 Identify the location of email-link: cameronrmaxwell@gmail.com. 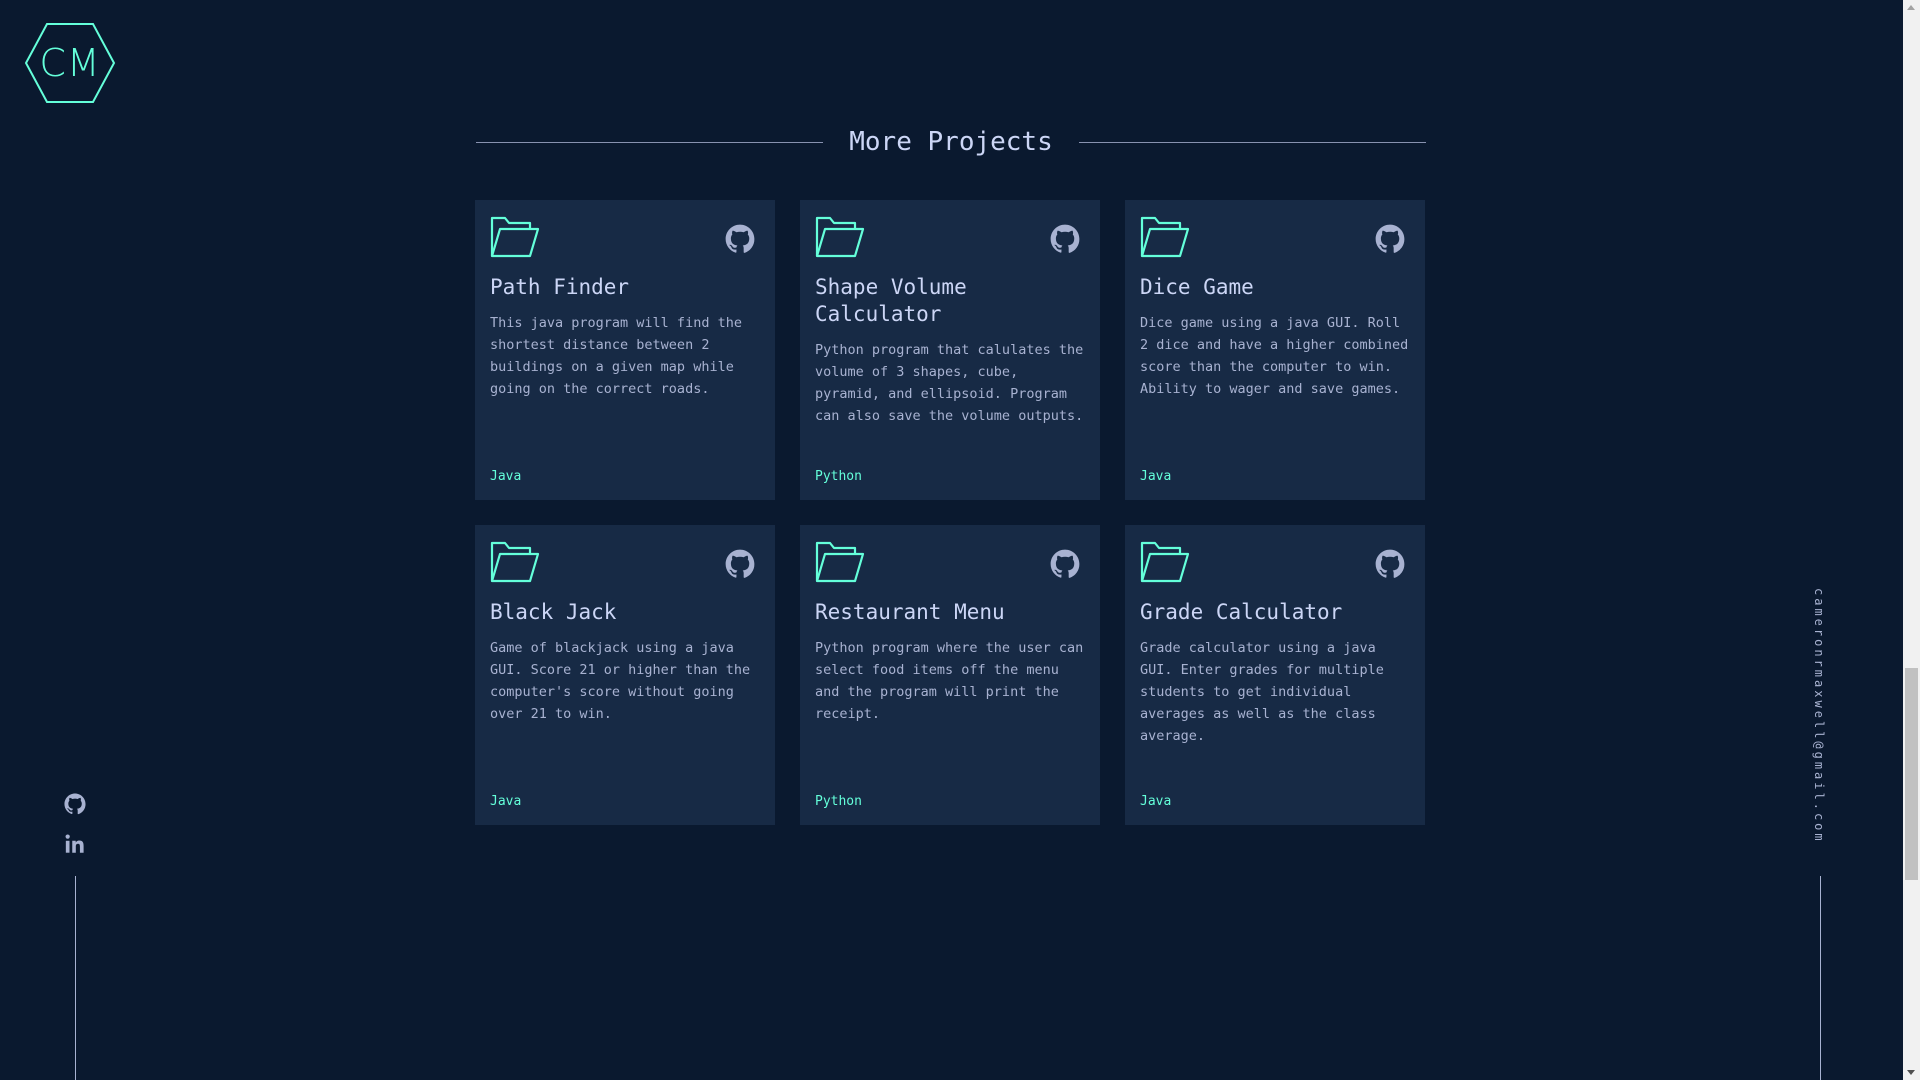
(1819, 716).